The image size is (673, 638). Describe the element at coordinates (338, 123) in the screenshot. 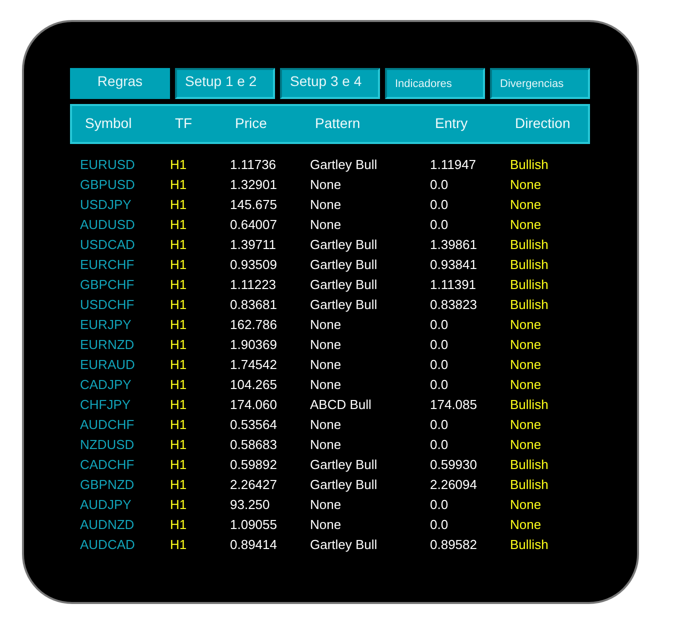

I see `column-header: Pattern` at that location.